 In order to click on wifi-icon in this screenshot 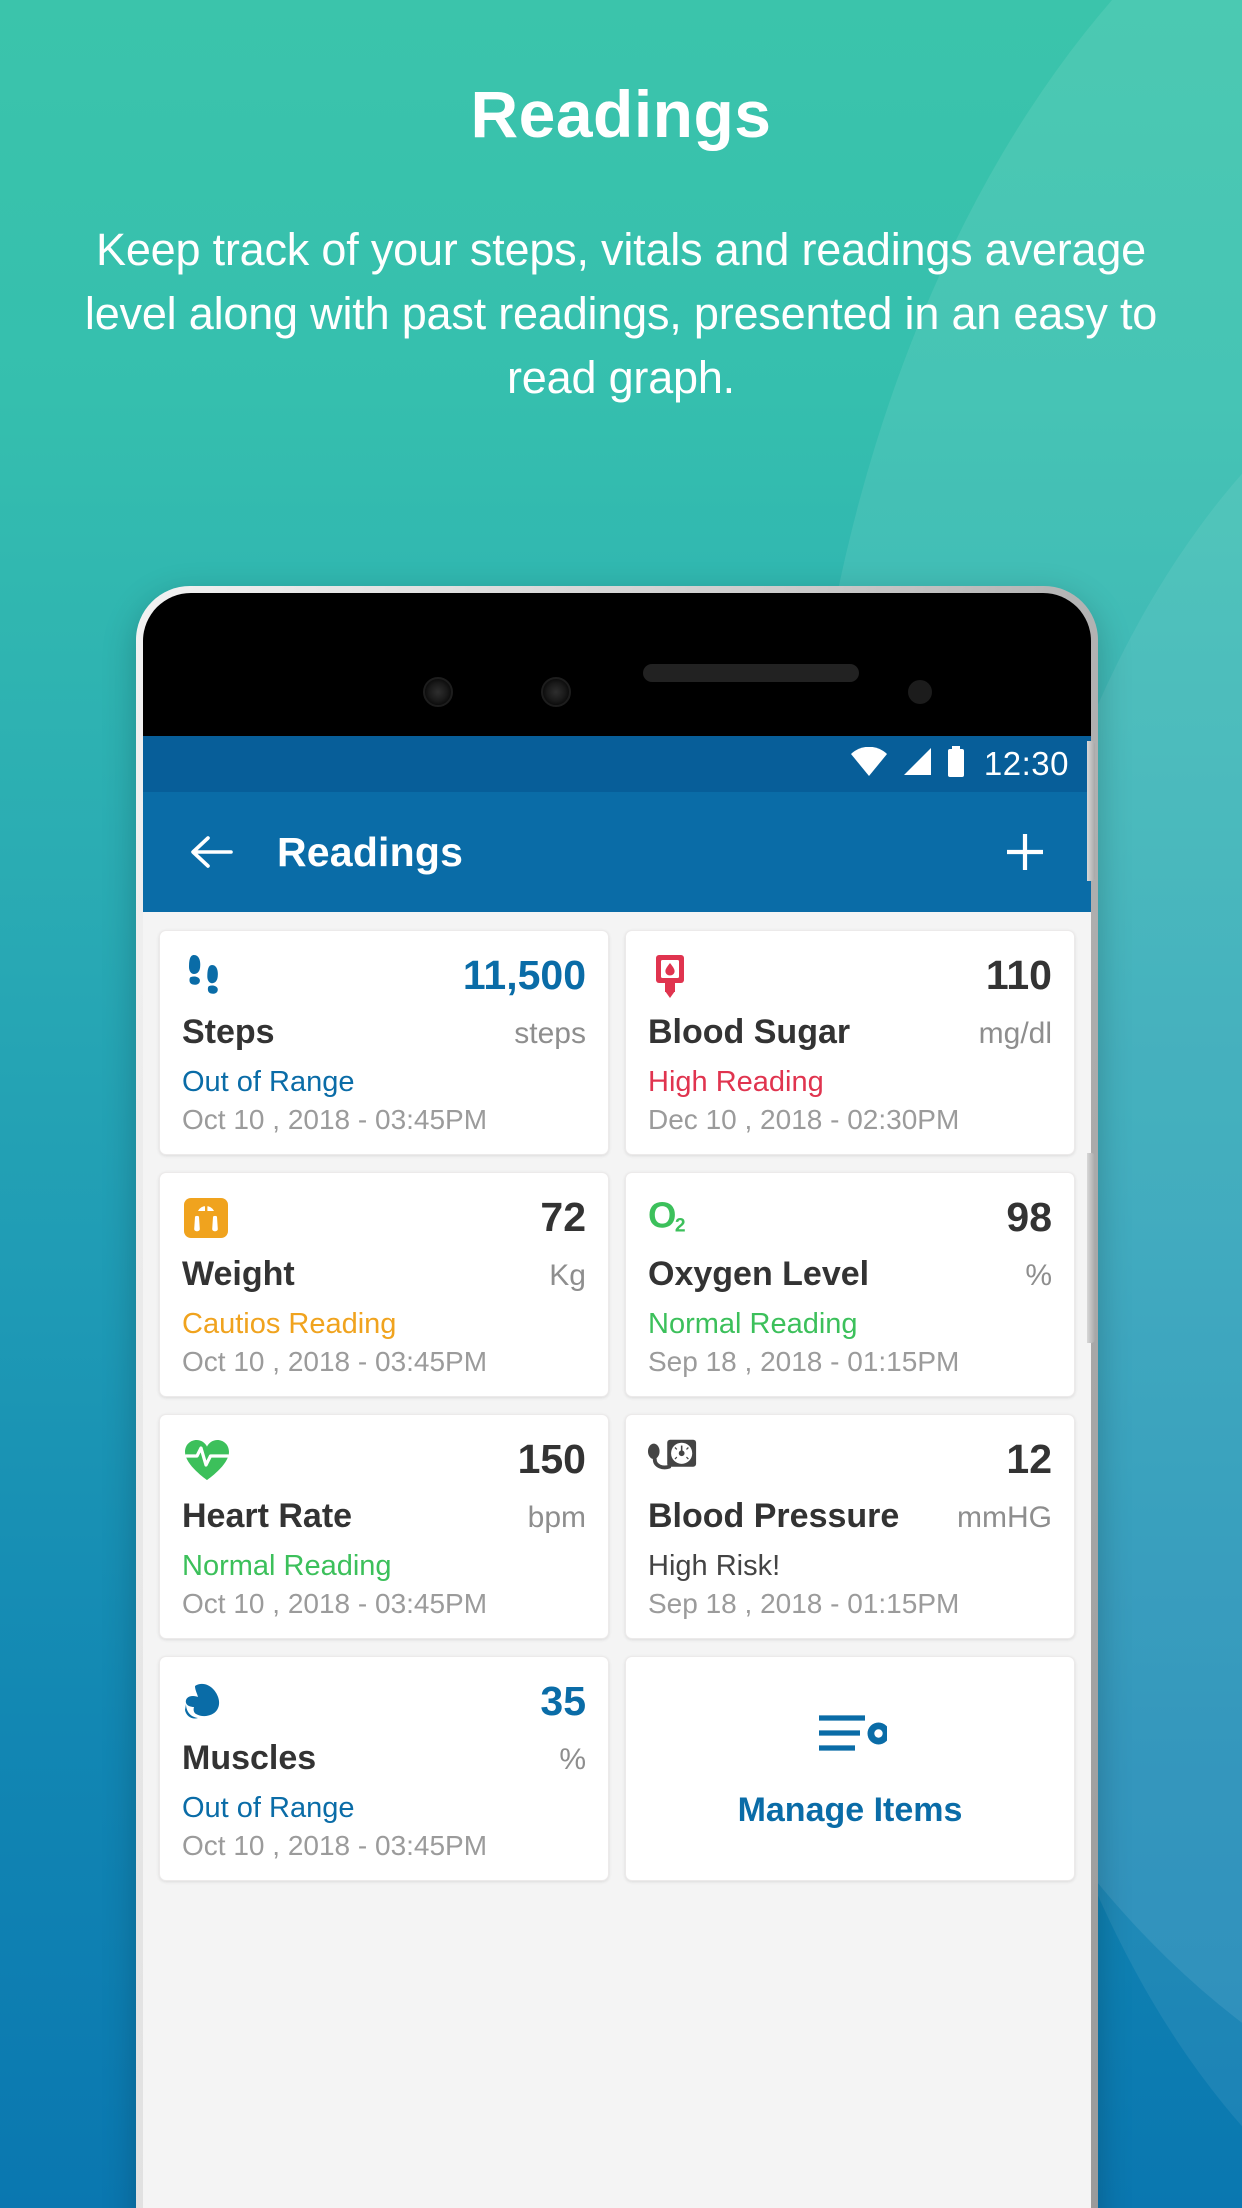, I will do `click(869, 764)`.